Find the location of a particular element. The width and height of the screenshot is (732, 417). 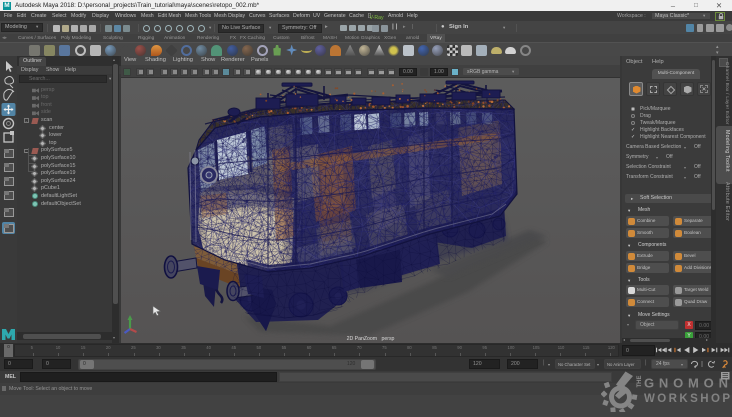

svg-text: GNOMON is located at coordinates (686, 383).